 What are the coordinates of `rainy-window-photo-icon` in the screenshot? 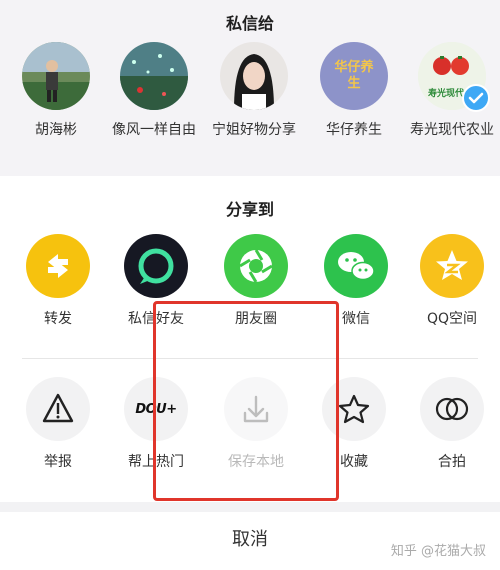 It's located at (154, 76).